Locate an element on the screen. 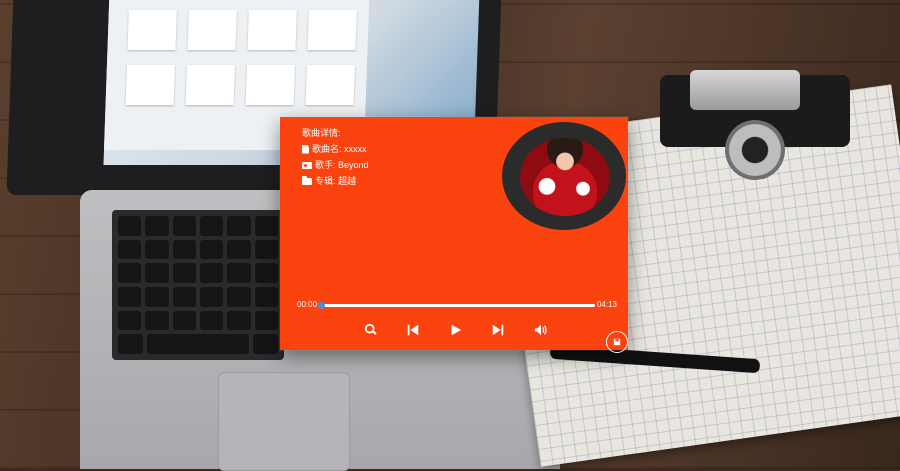 The height and width of the screenshot is (471, 900). album-text: 专辑: 超越 is located at coordinates (336, 181).